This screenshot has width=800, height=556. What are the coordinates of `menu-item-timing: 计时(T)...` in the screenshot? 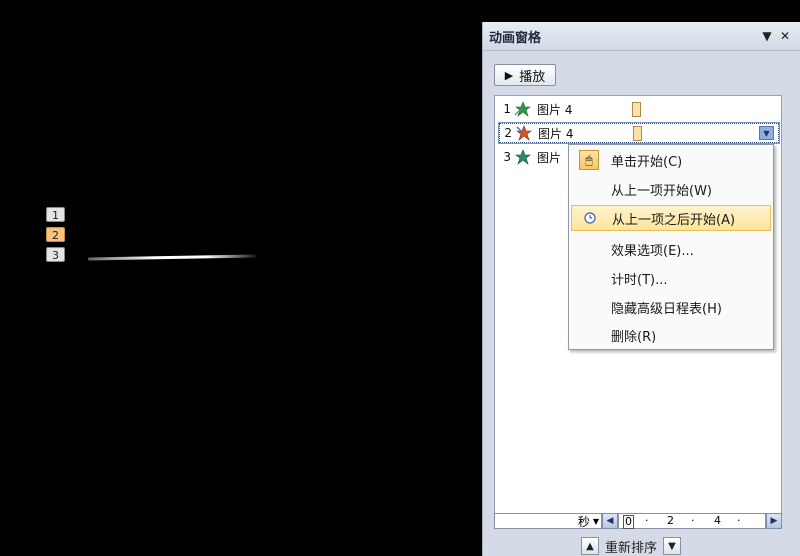 It's located at (671, 278).